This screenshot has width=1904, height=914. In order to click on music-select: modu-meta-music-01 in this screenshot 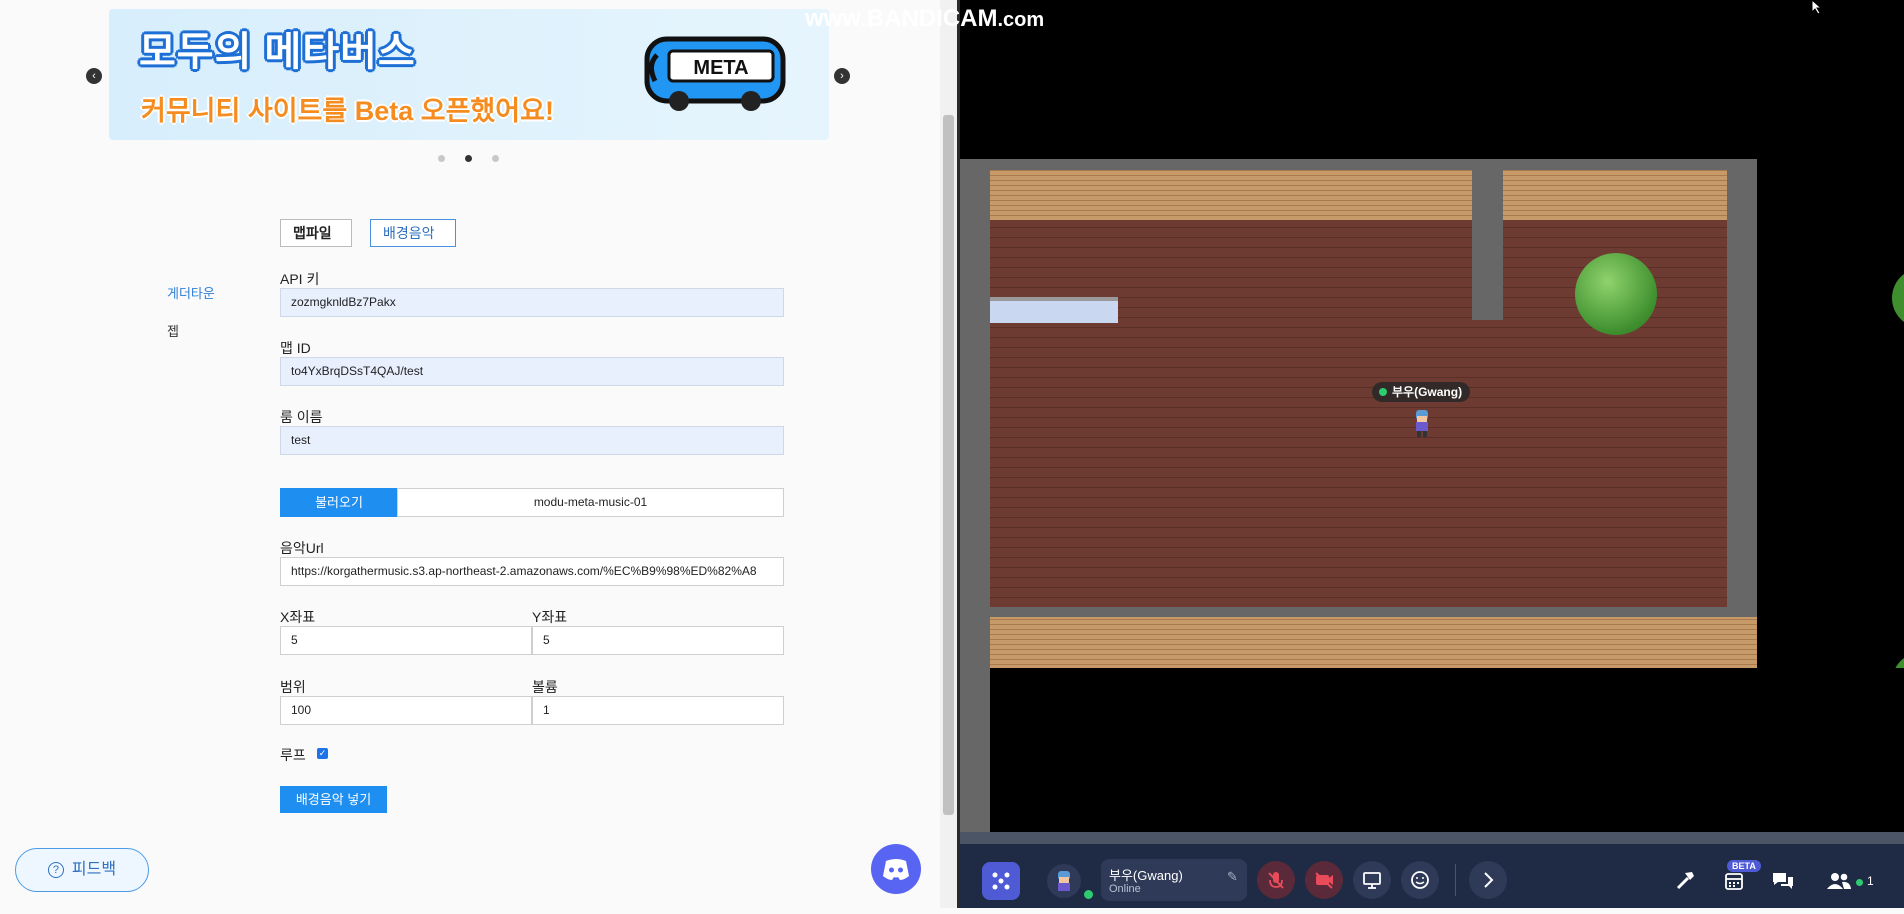, I will do `click(590, 502)`.